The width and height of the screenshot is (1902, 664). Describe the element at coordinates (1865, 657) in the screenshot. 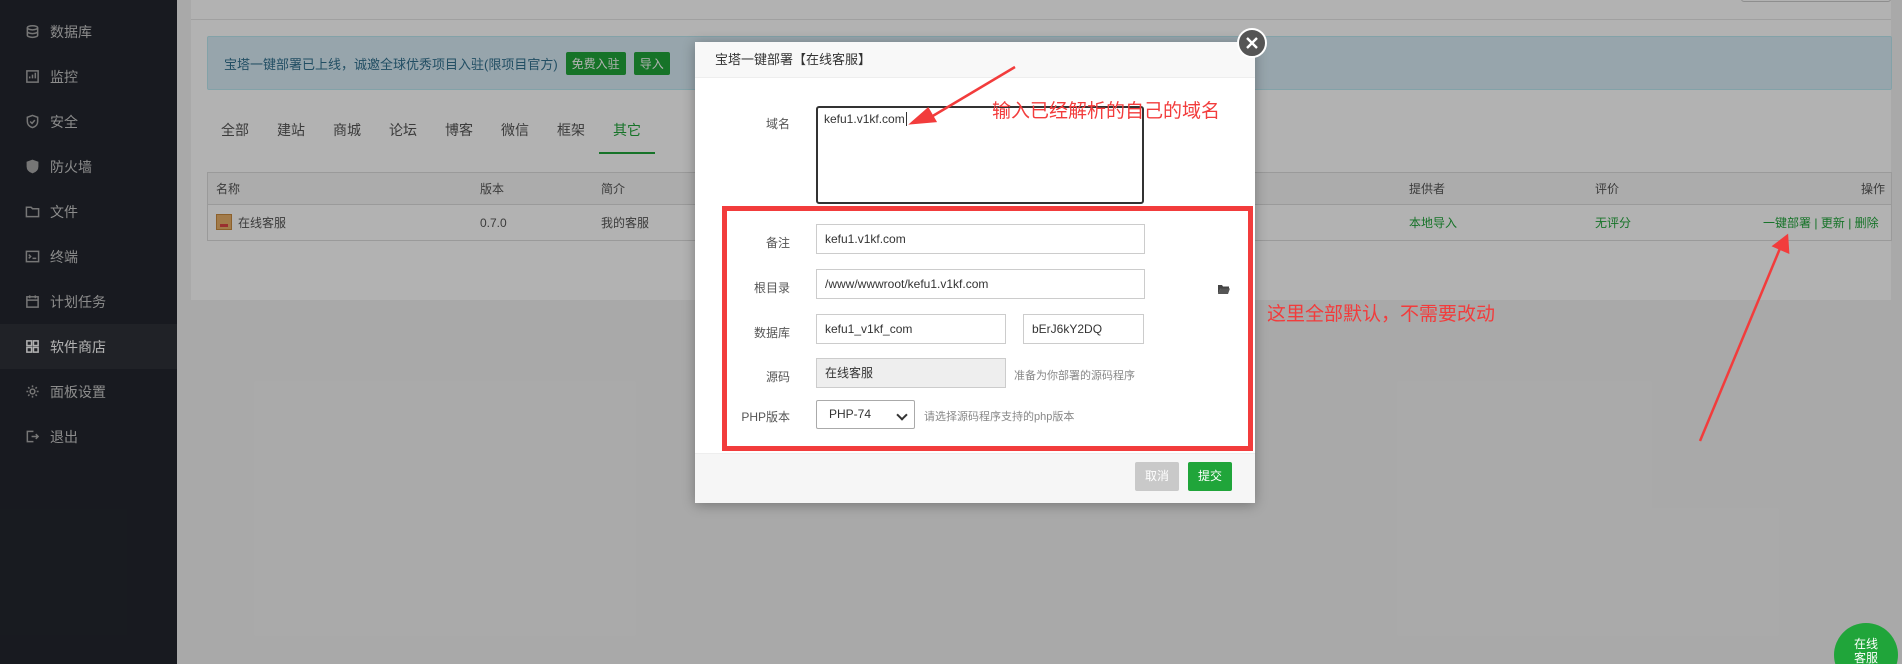

I see `kefu-line2: 客服` at that location.